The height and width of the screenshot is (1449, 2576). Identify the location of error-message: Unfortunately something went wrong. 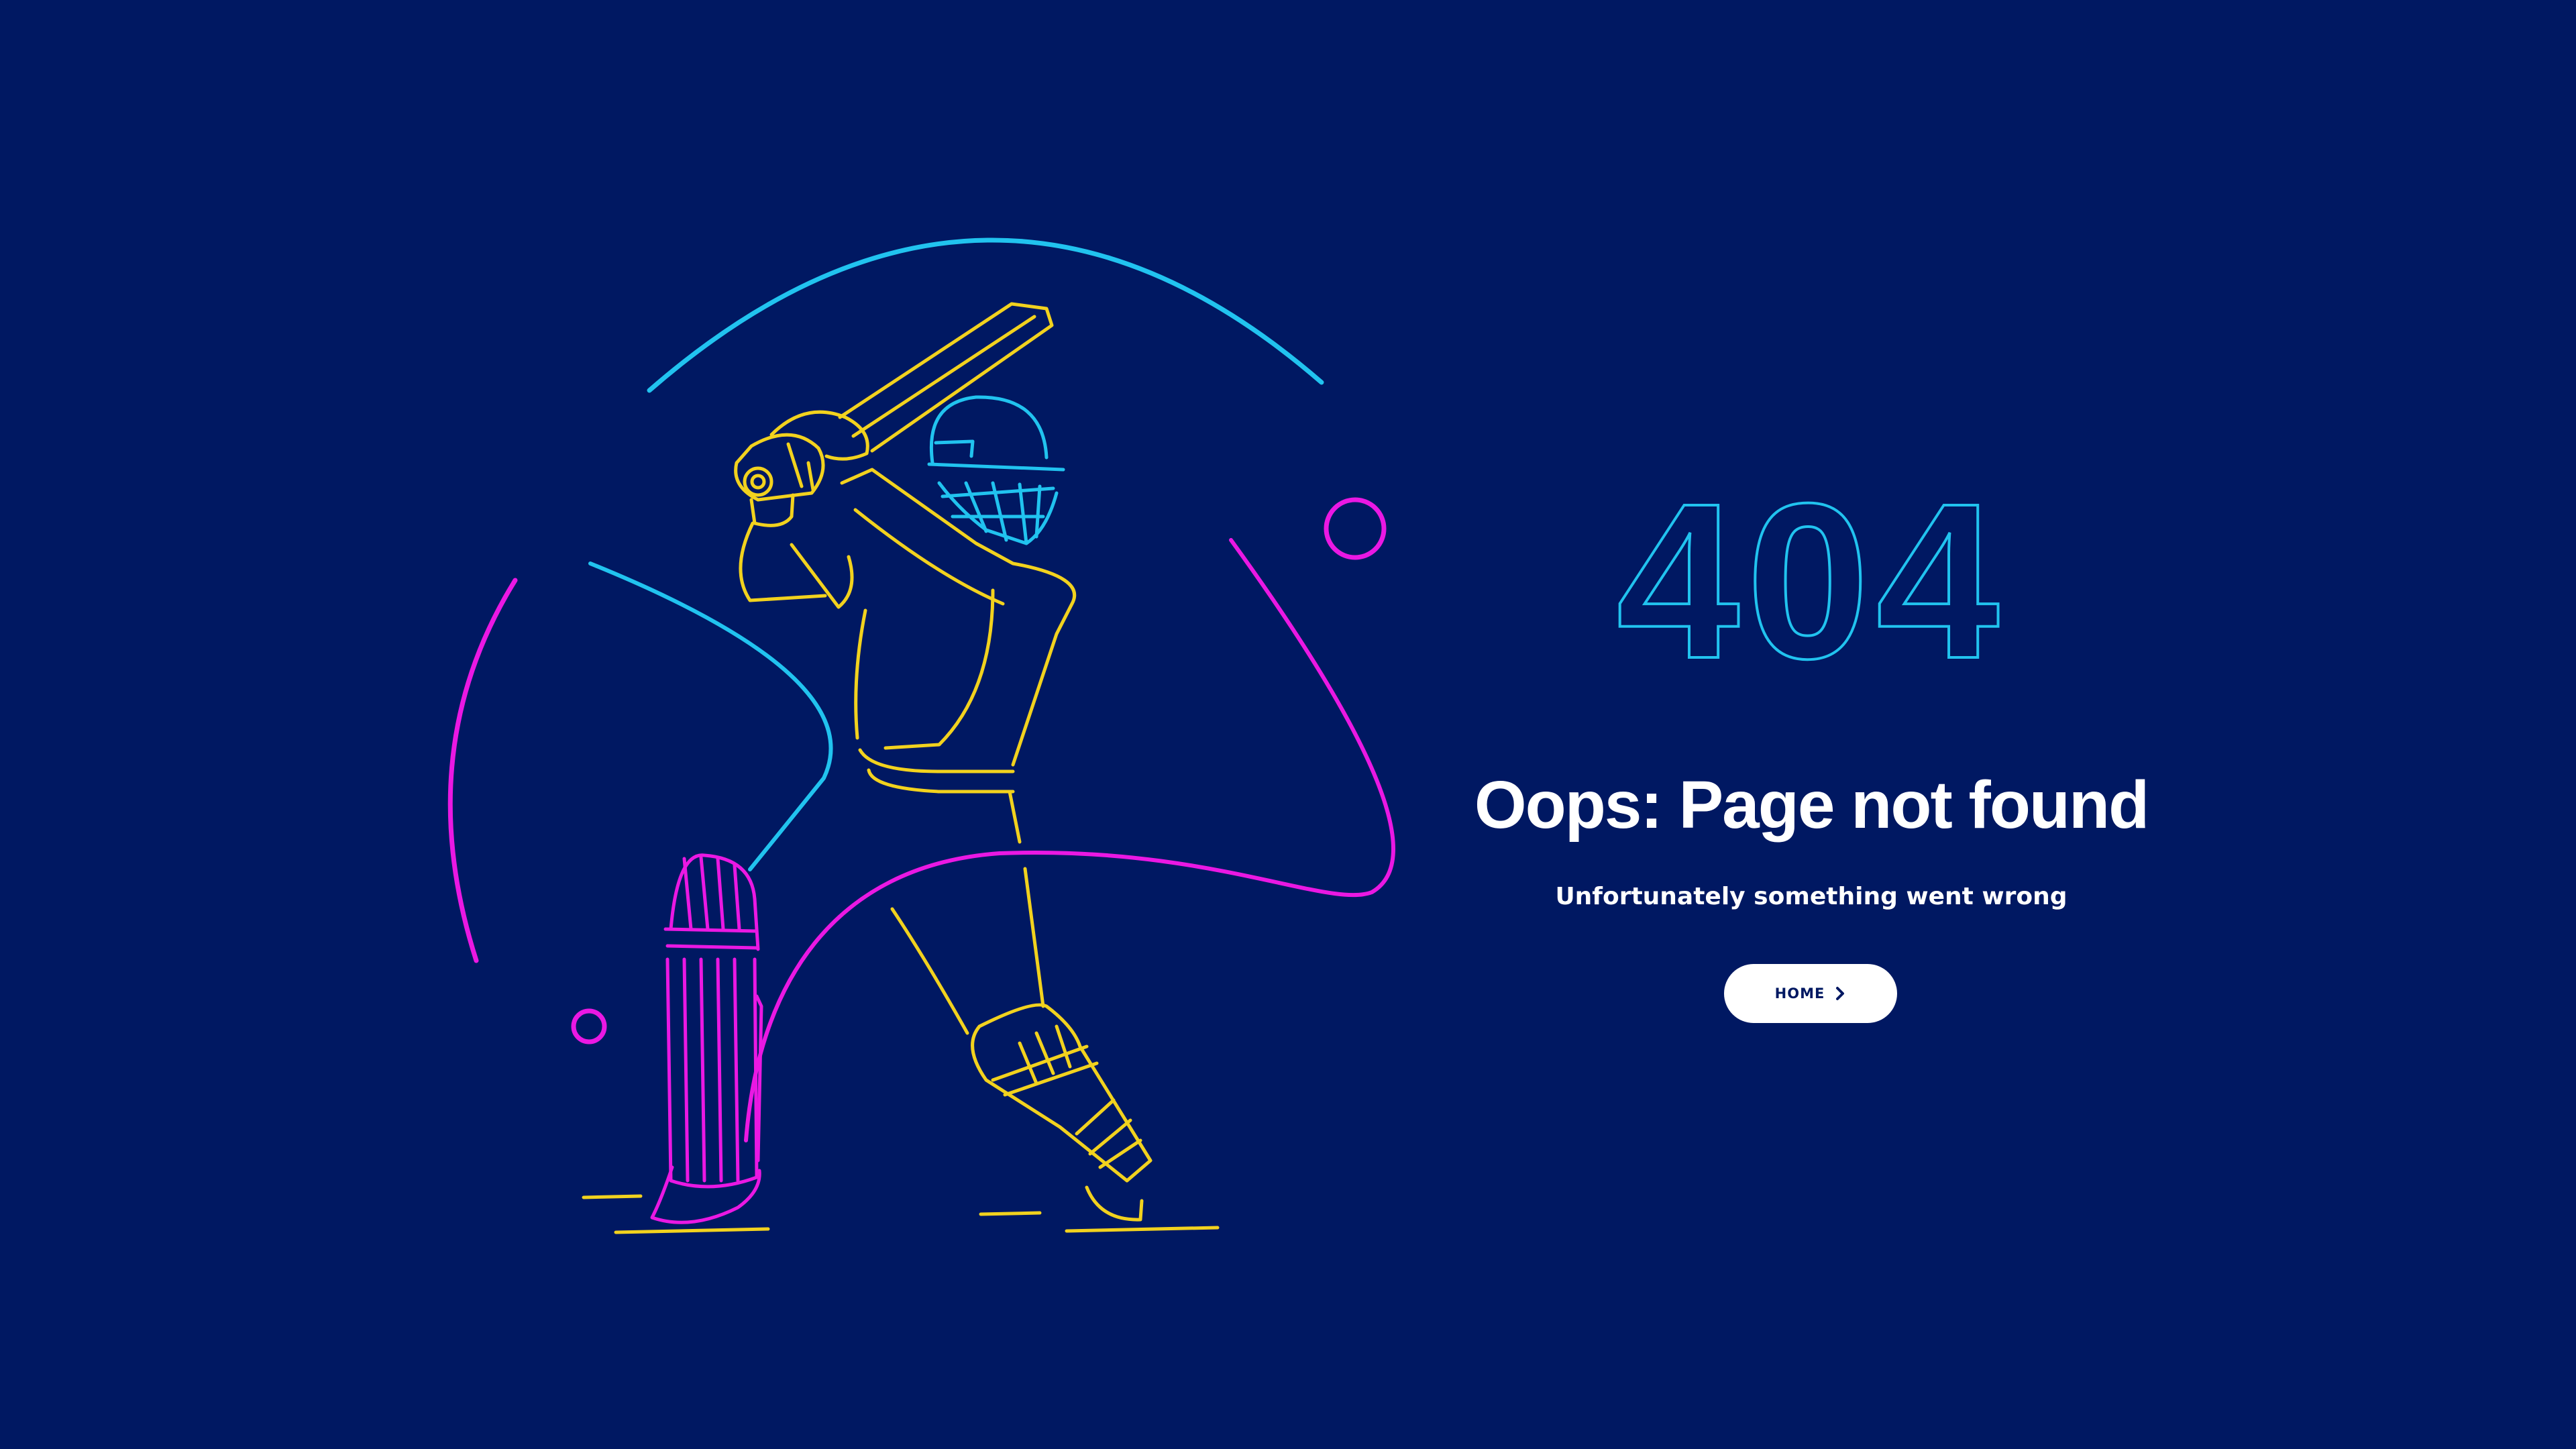
(1811, 896).